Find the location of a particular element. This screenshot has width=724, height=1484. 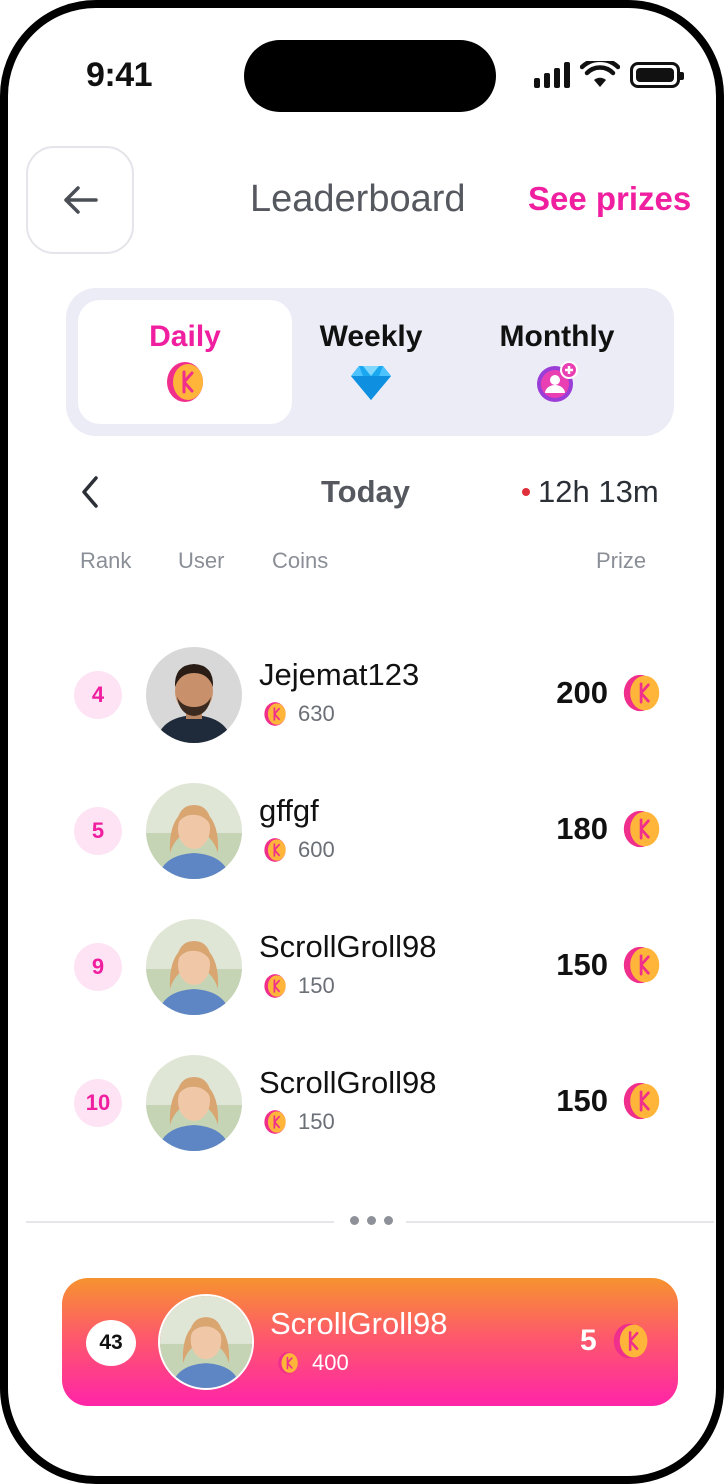

tab-weekly: Weekly is located at coordinates (371, 362).